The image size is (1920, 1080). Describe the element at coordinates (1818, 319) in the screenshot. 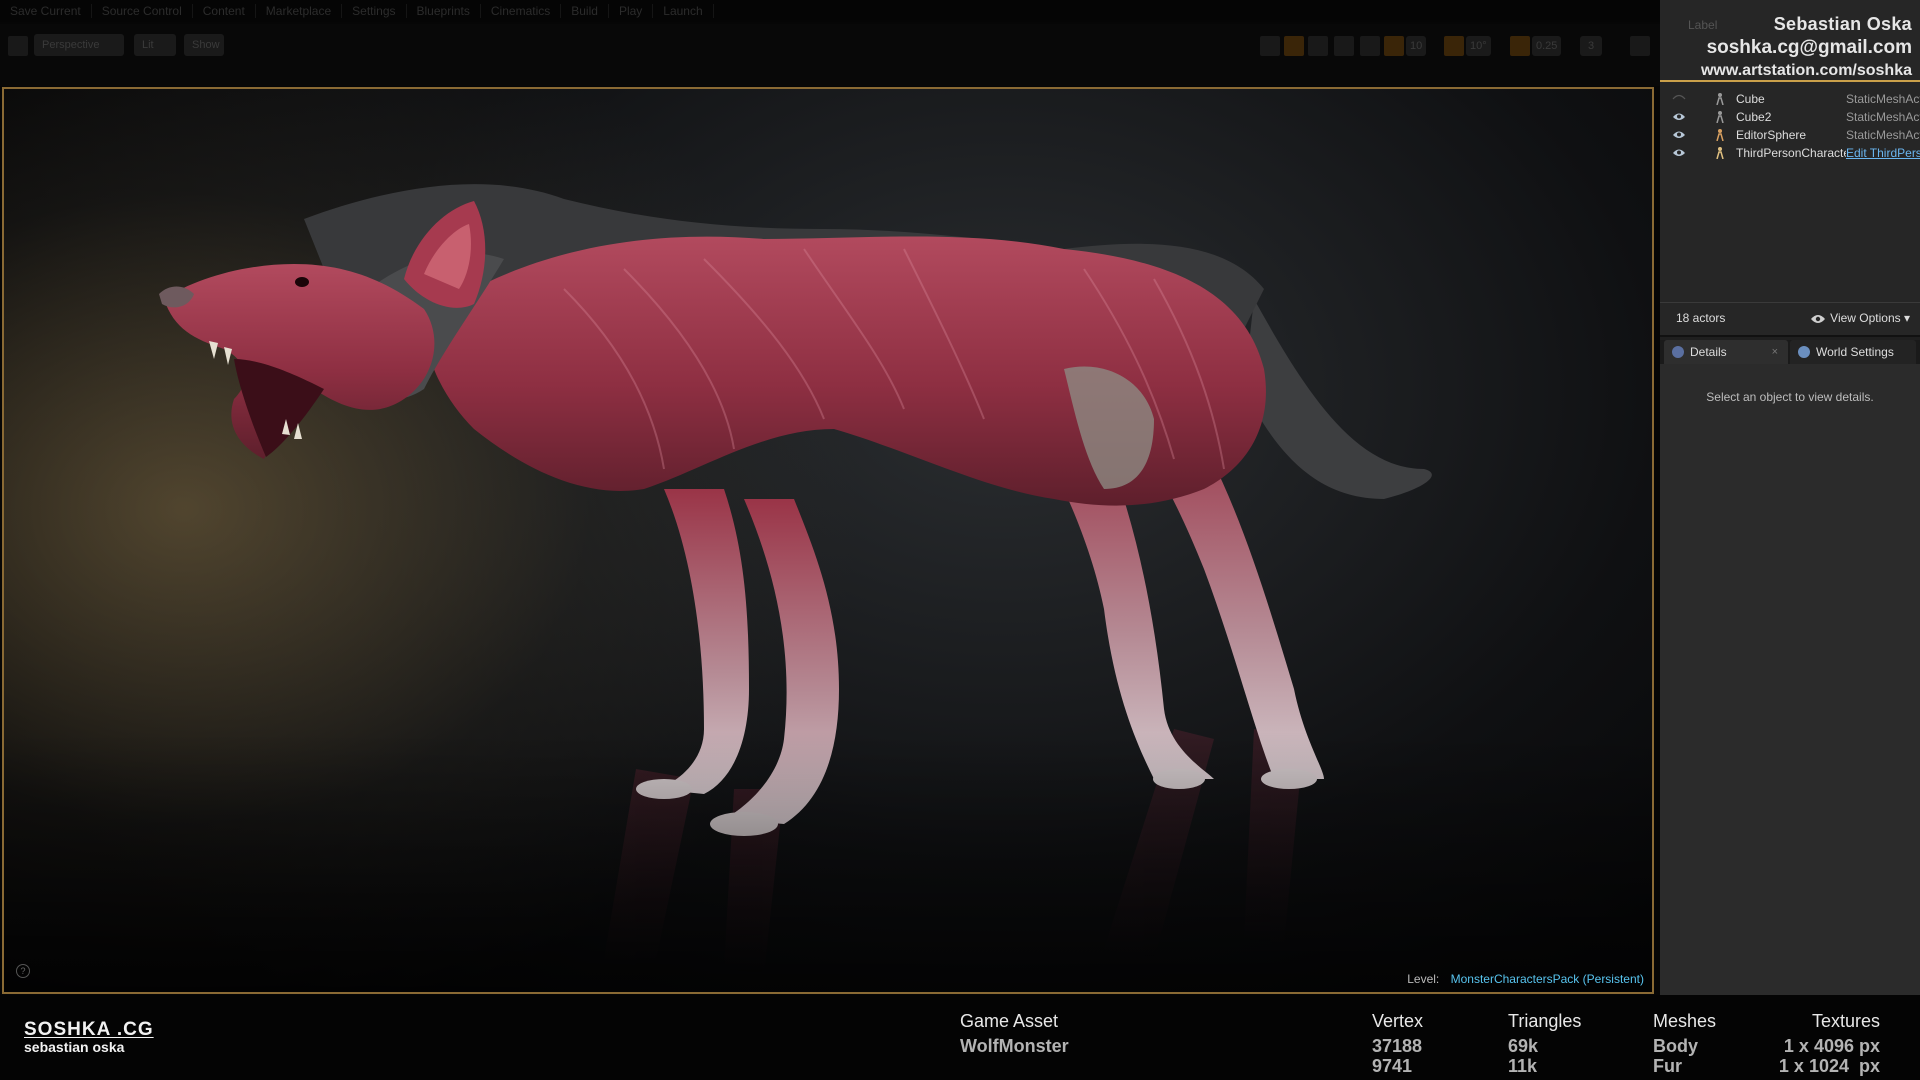

I see `eye-icon` at that location.